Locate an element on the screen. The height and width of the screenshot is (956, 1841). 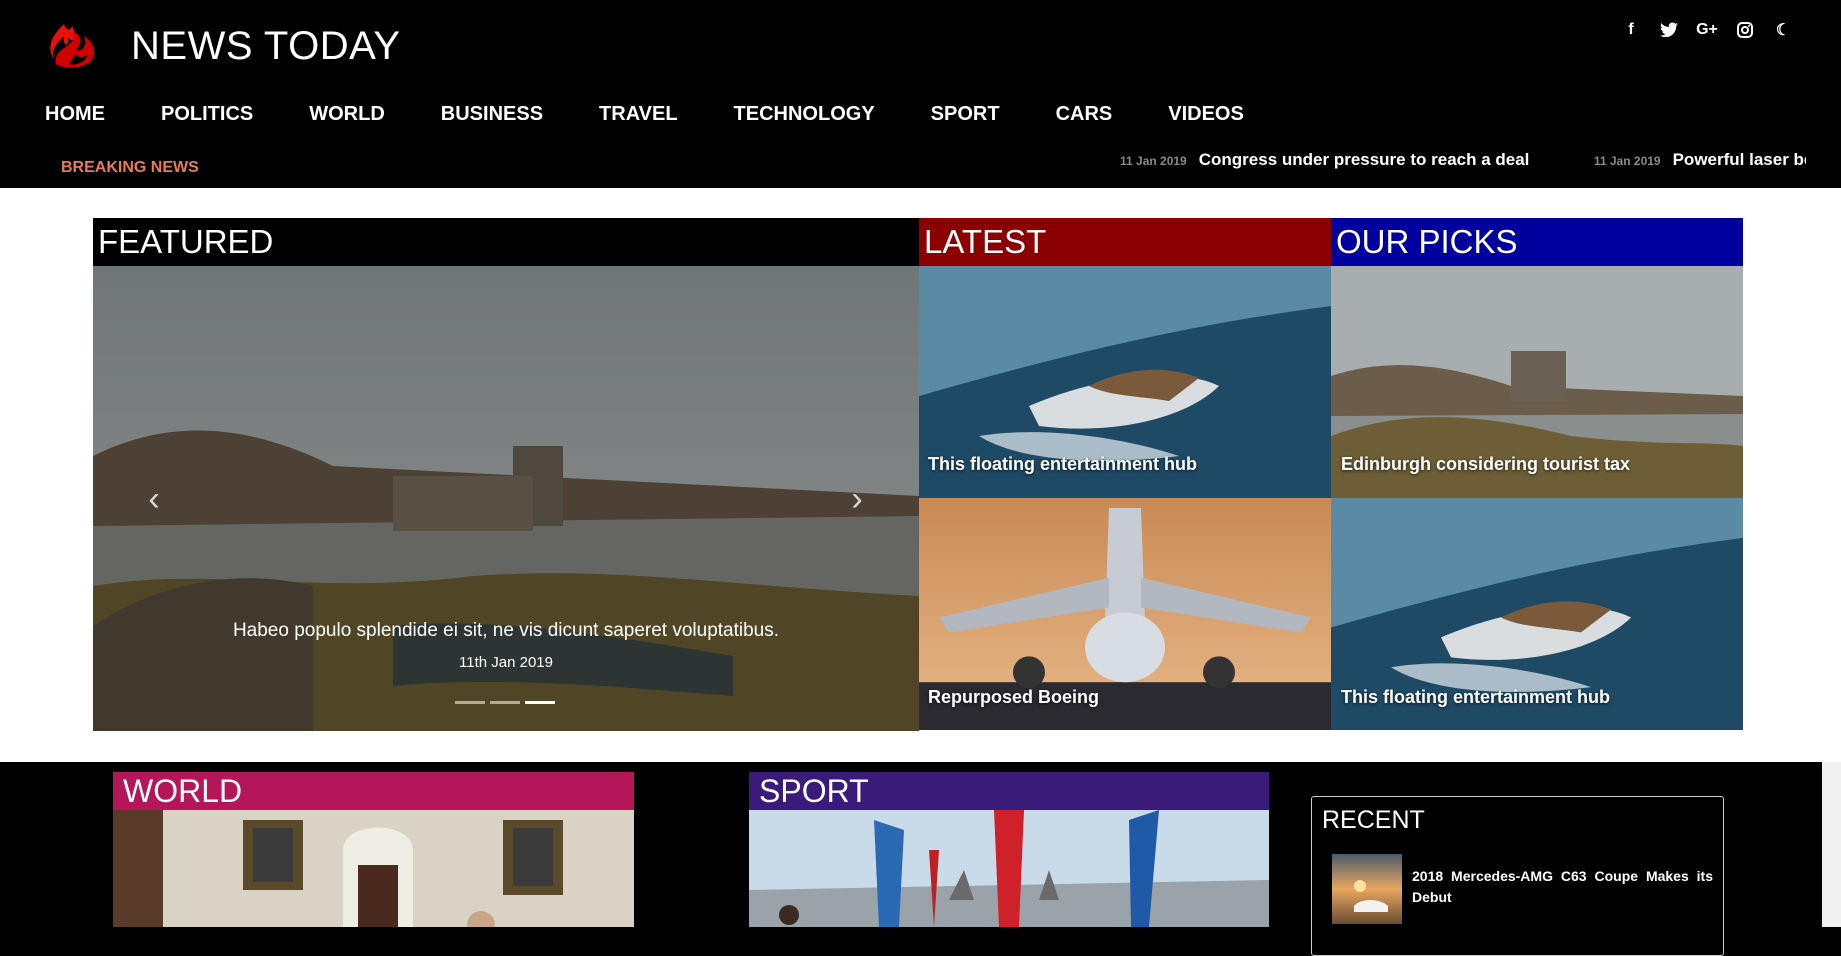
chevron-right-icon: › is located at coordinates (857, 499).